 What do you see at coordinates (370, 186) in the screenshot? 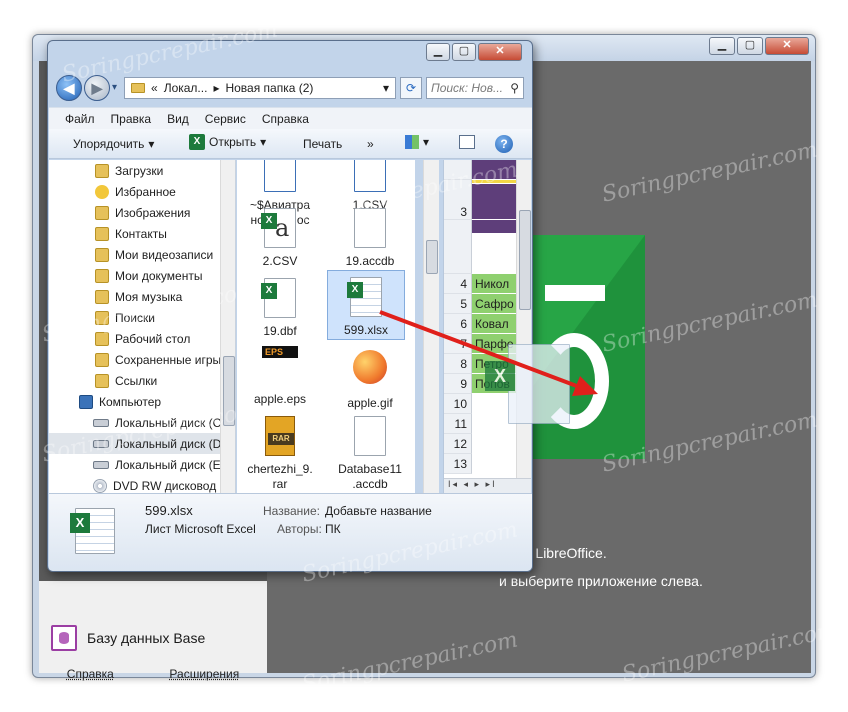
I see `file-item-1-csv: 1.CSV` at bounding box center [370, 186].